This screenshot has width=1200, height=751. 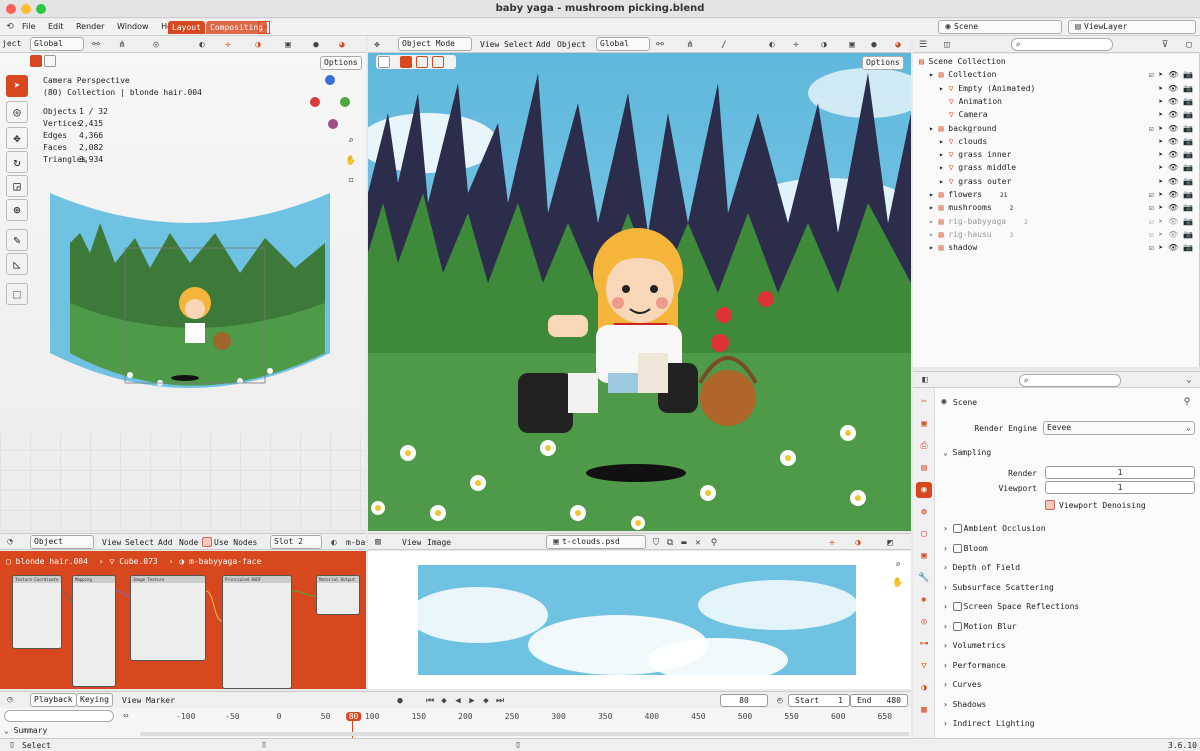 I want to click on panel-section-header: › Indirect Lighting, so click(x=989, y=723).